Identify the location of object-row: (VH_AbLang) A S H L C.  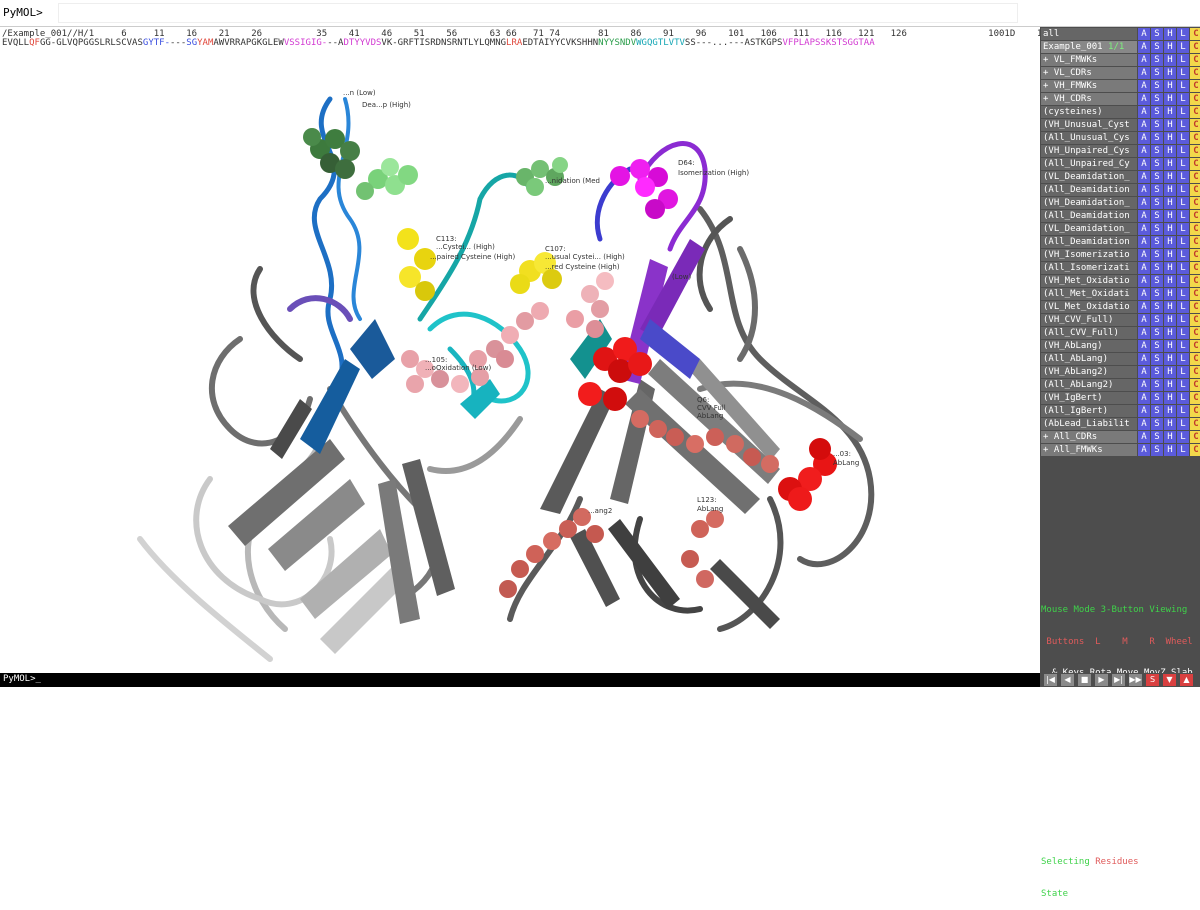
(1120, 346).